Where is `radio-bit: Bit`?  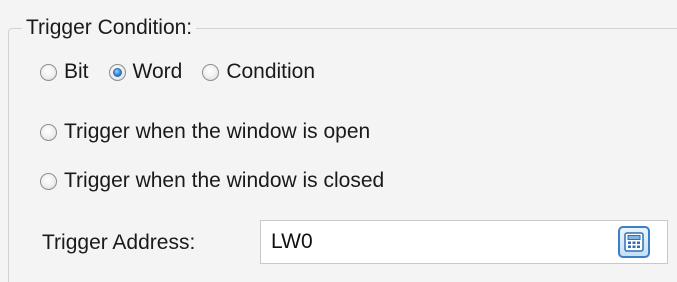 radio-bit: Bit is located at coordinates (64, 72).